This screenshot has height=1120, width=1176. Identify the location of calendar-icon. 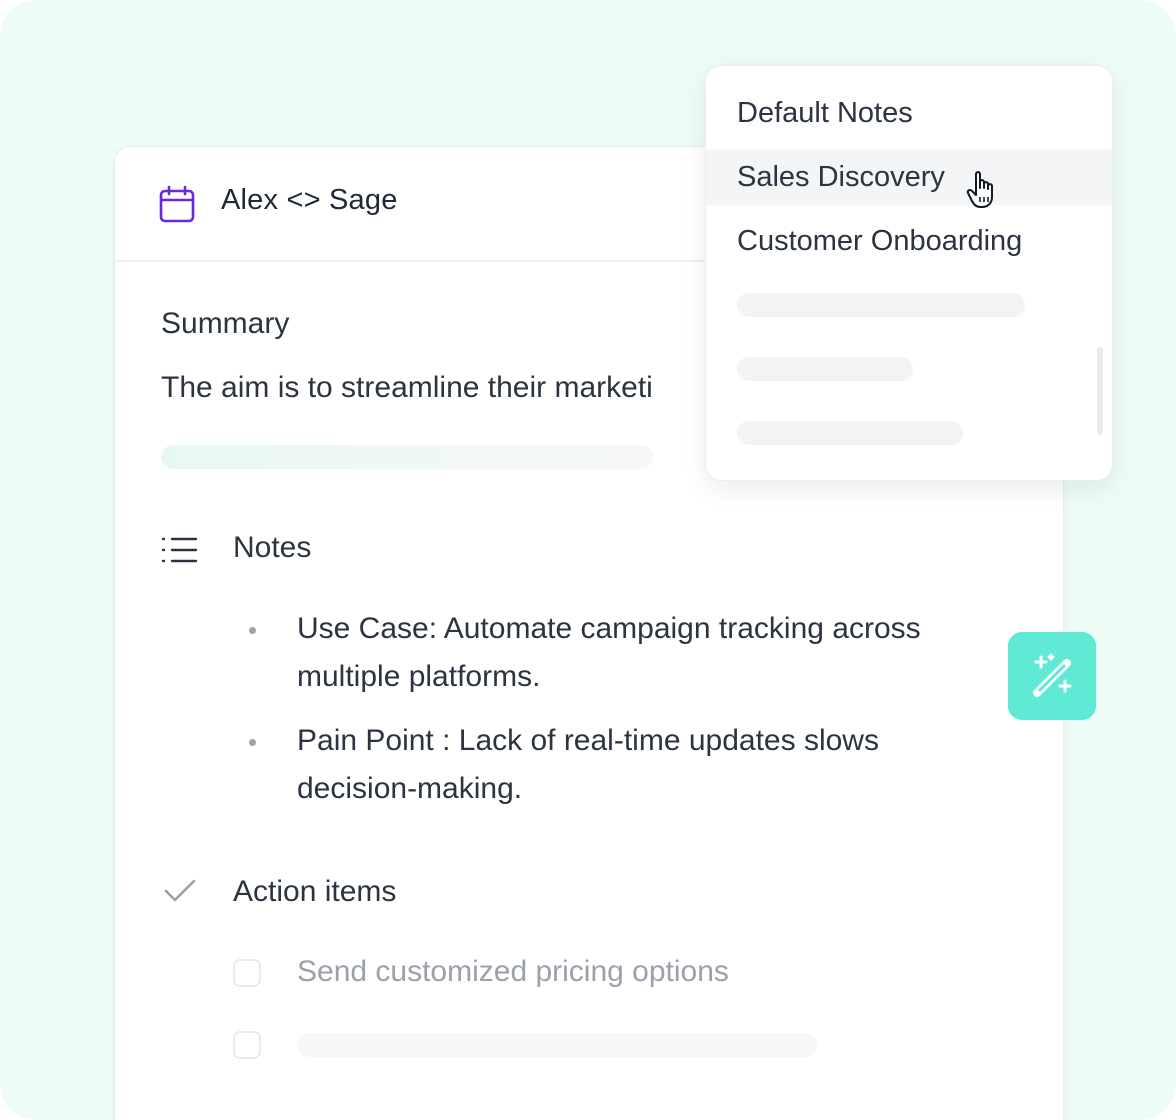
(177, 204).